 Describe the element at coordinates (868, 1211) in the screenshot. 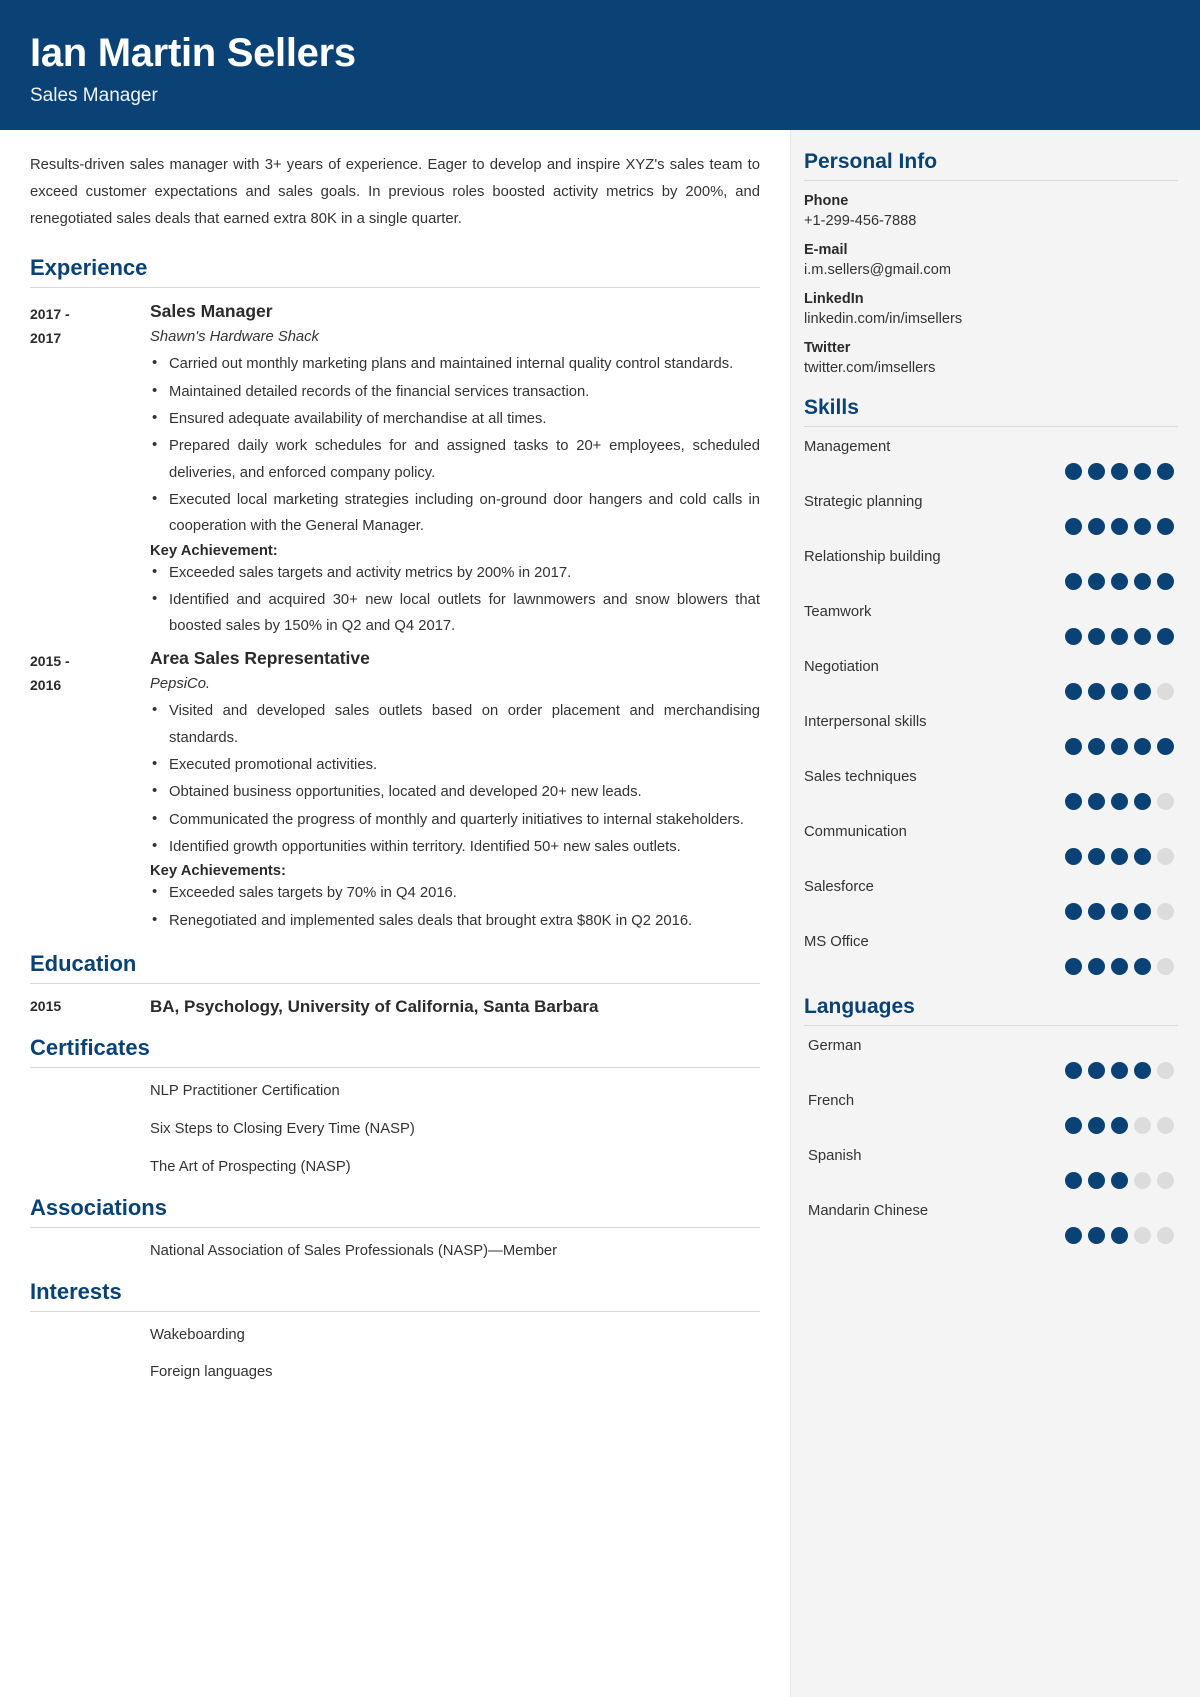

I see `language-label: Mandarin Chinese` at that location.